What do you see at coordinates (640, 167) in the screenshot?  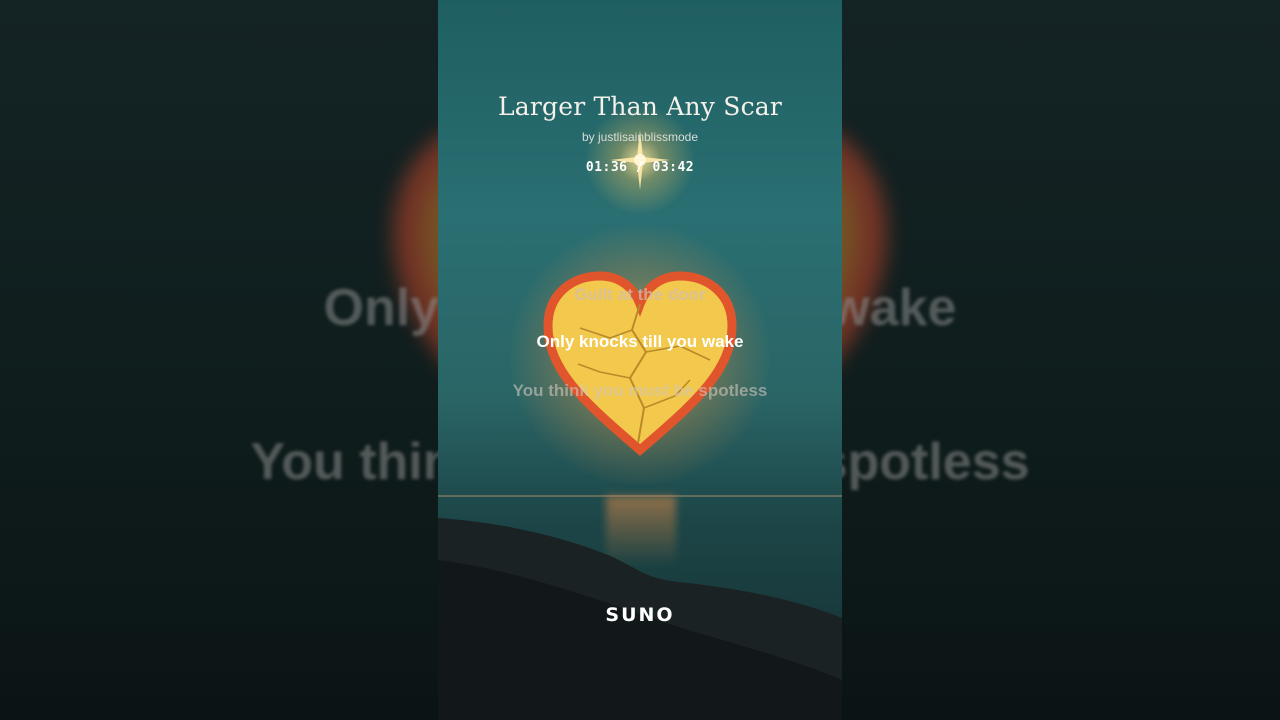 I see `playback-time: 01:36 / 03:42` at bounding box center [640, 167].